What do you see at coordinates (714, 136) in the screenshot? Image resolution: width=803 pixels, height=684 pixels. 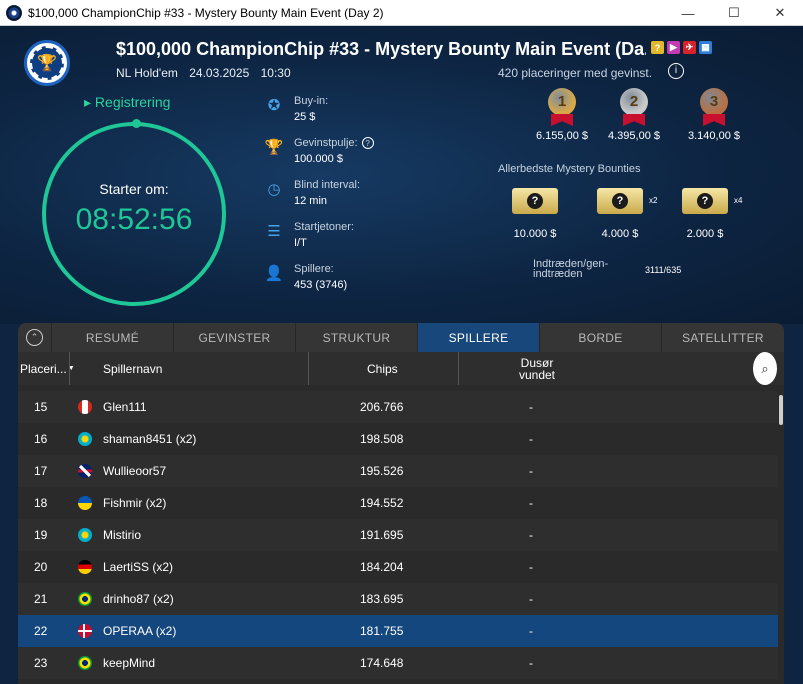 I see `prize-amount: 3.140,00 $` at bounding box center [714, 136].